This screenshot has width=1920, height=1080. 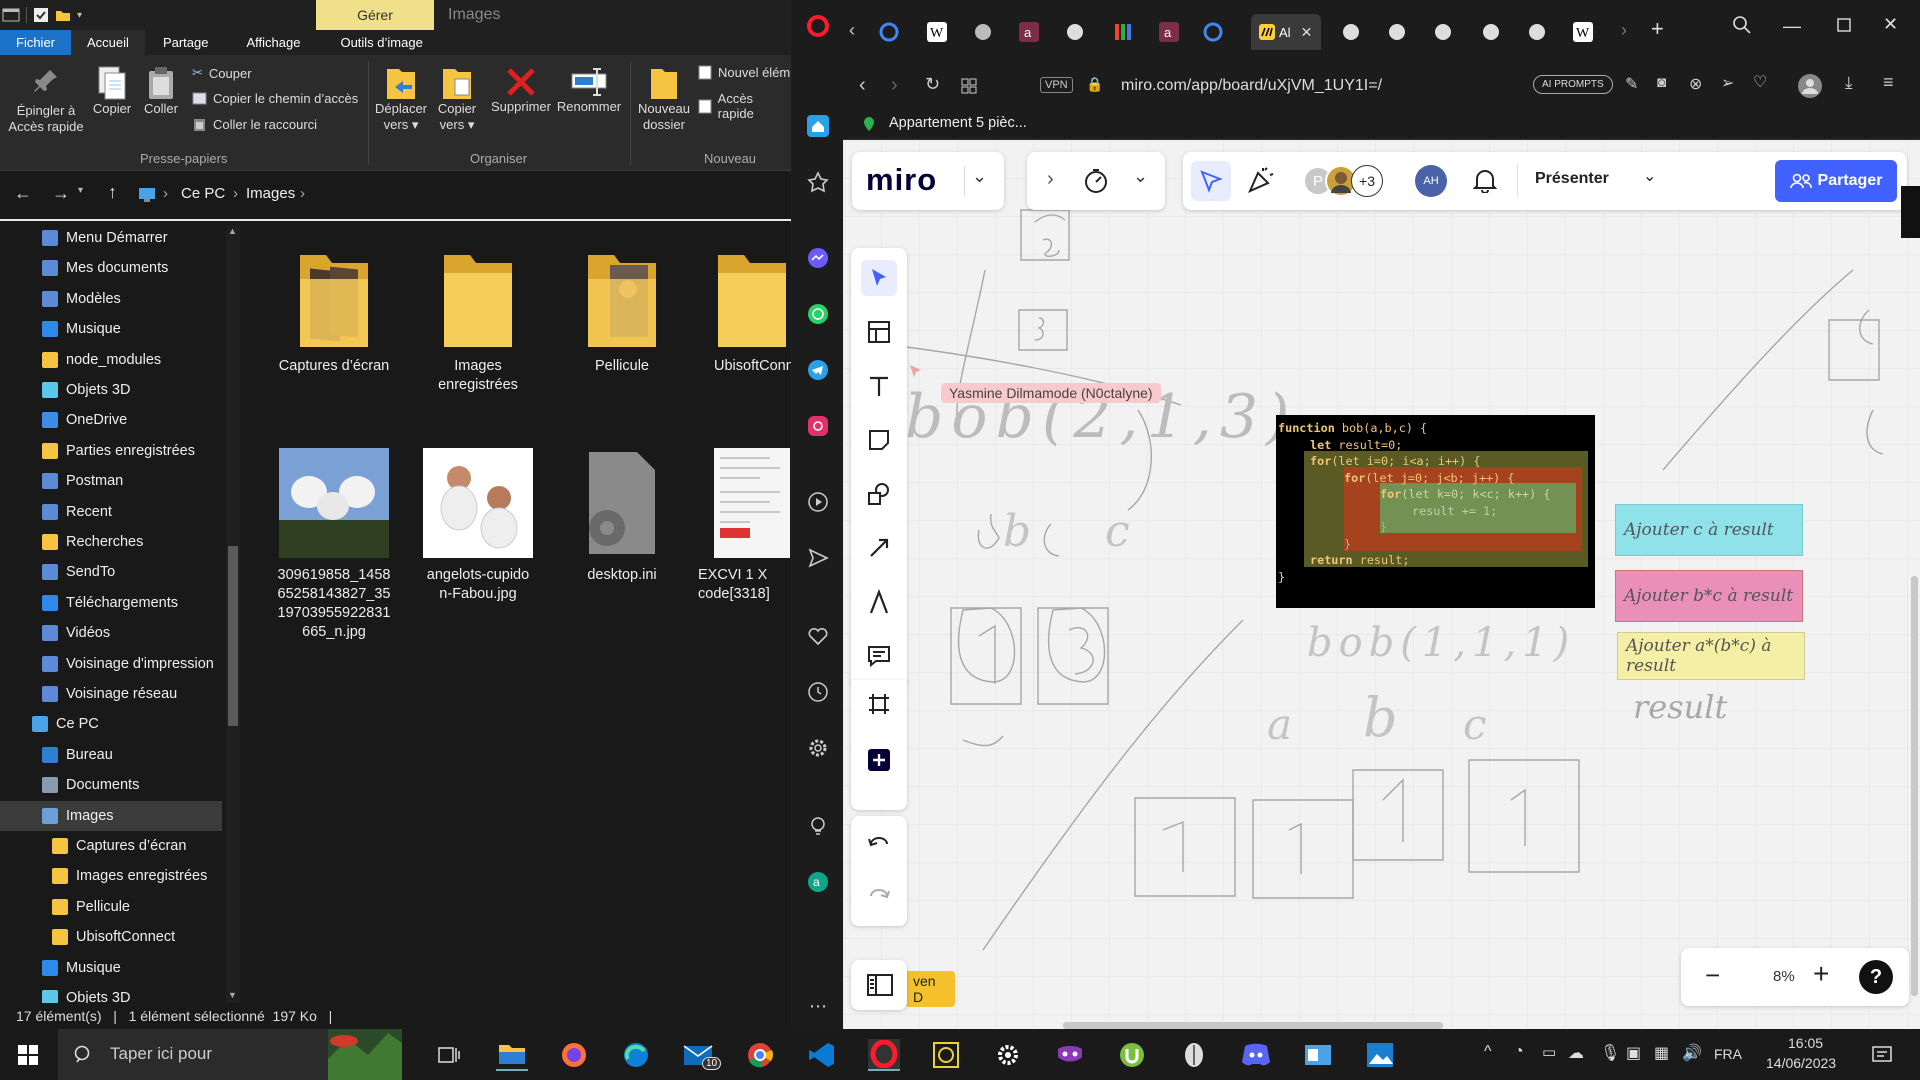 I want to click on forward-arrow-icon: →, so click(x=61, y=193).